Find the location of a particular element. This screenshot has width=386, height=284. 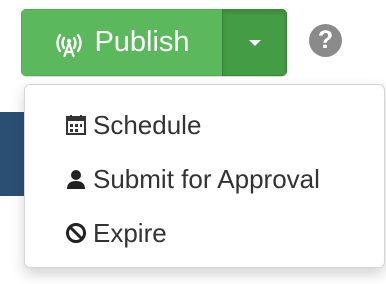

background-panel is located at coordinates (13, 154).